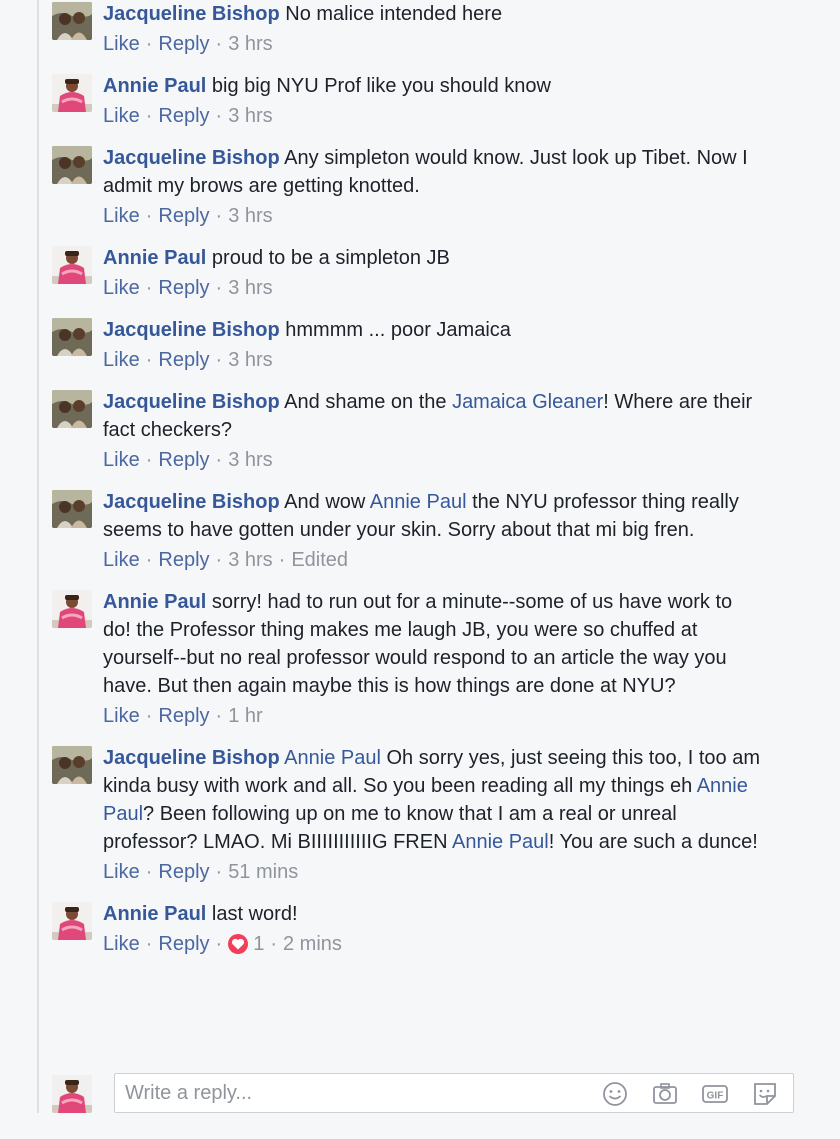 Image resolution: width=840 pixels, height=1139 pixels. I want to click on comment-text: Jacqueline Bishop hmmmm ... poor Jamaica, so click(433, 330).